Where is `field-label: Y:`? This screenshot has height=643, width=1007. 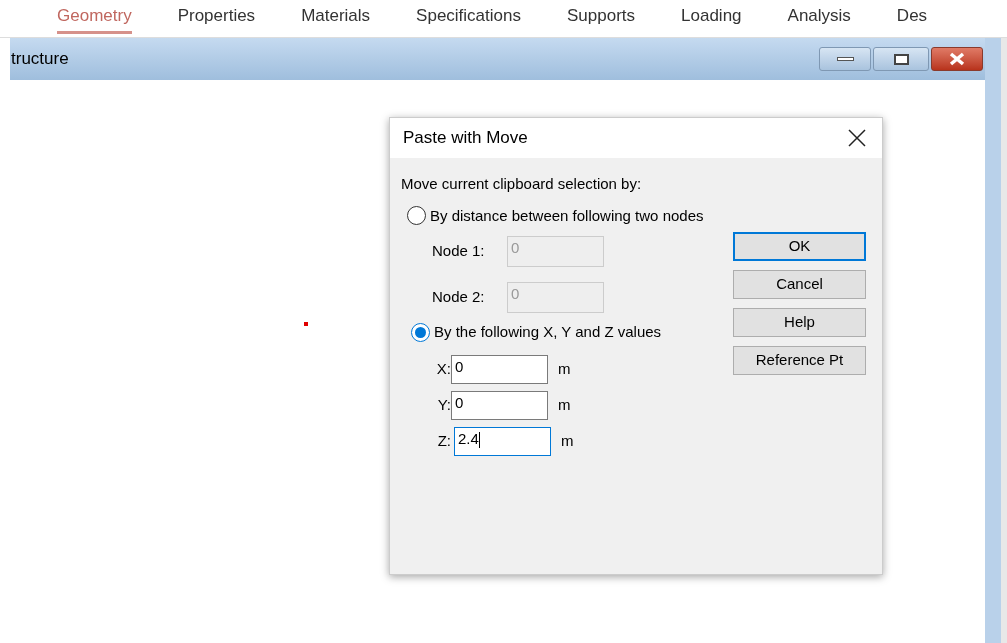 field-label: Y: is located at coordinates (443, 404).